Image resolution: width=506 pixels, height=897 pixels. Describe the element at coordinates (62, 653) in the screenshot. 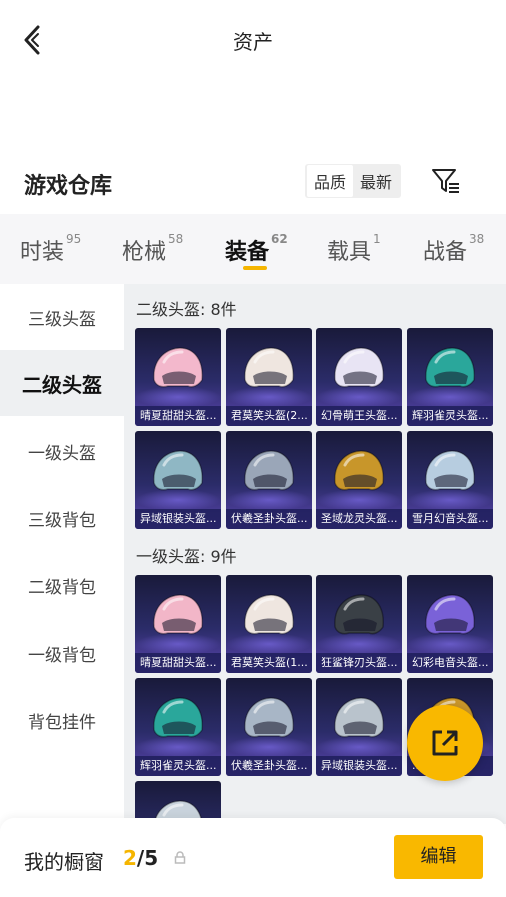

I see `sidebar-item-level1-backpack: 一级背包` at that location.